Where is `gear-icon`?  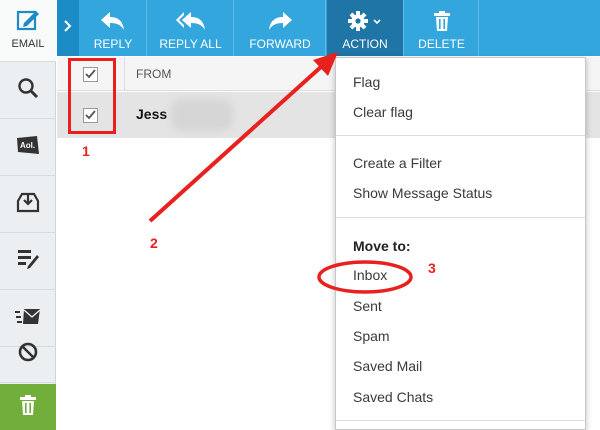
gear-icon is located at coordinates (365, 21).